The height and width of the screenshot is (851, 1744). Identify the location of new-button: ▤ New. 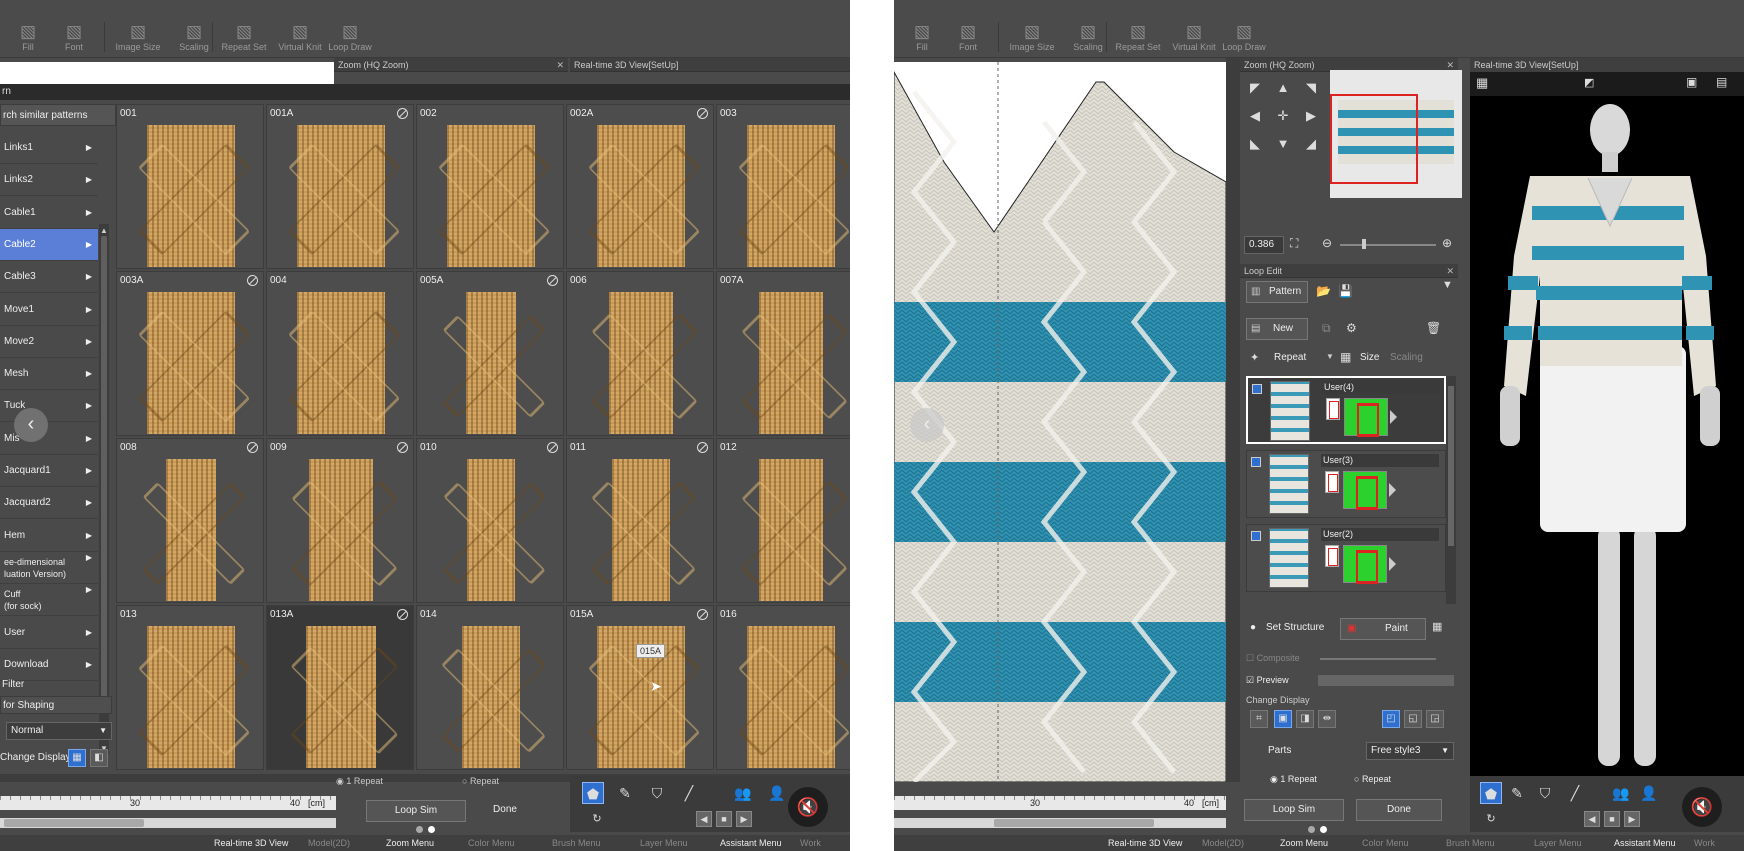
(1277, 329).